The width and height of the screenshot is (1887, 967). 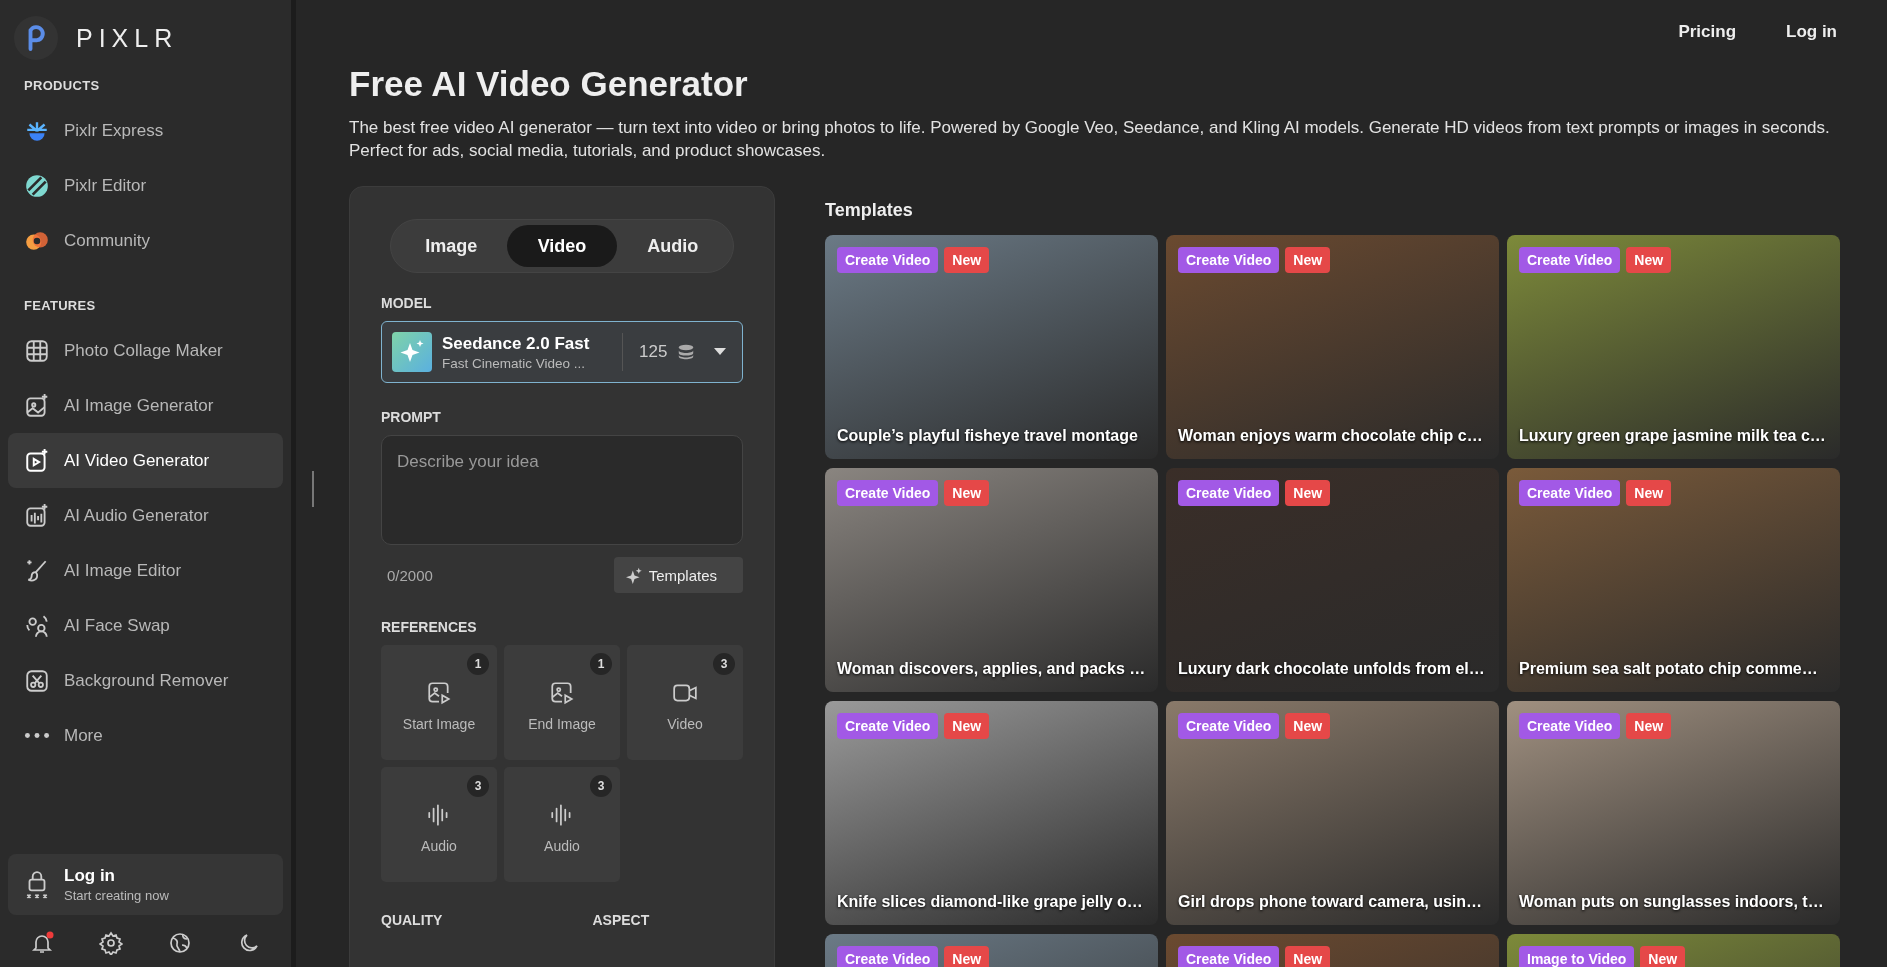 I want to click on sidebar-item: AI Audio Generator, so click(x=145, y=515).